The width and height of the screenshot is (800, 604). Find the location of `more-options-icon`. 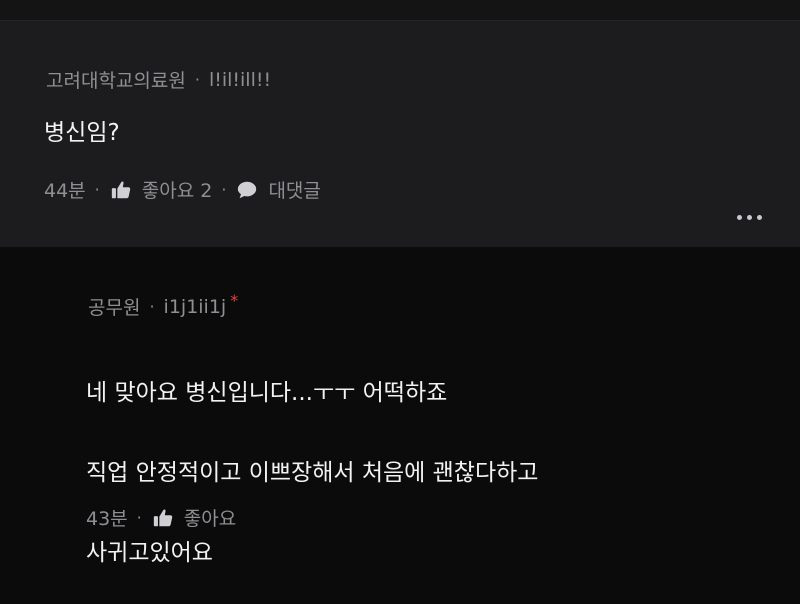

more-options-icon is located at coordinates (749, 217).